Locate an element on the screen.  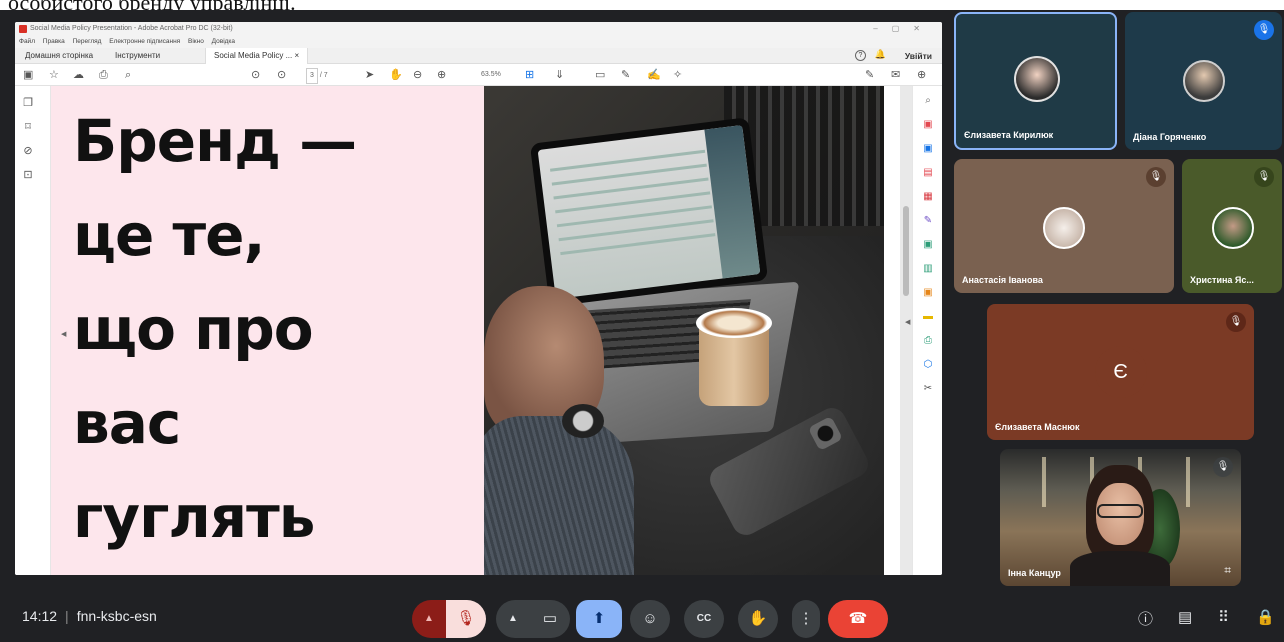
collapse-left-arrow-icon: ◀ is located at coordinates (63, 334).